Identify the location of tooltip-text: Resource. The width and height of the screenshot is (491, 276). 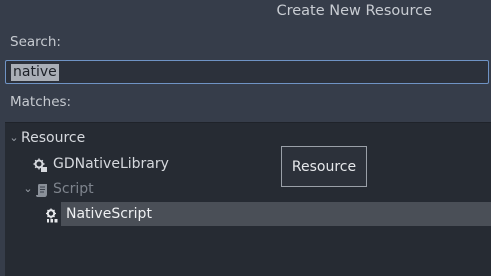
(324, 166).